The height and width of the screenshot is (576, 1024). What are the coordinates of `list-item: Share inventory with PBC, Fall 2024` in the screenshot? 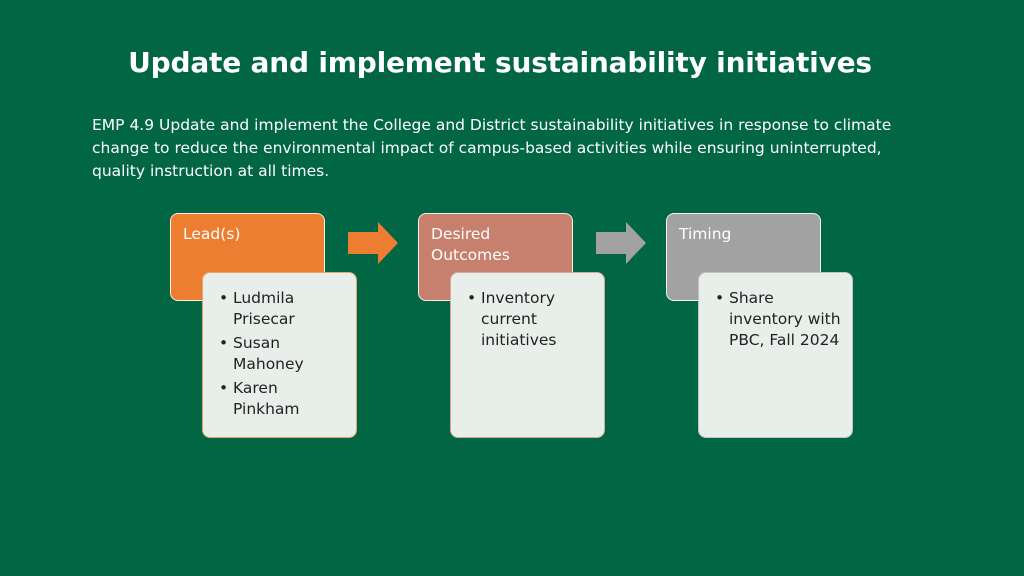 It's located at (777, 319).